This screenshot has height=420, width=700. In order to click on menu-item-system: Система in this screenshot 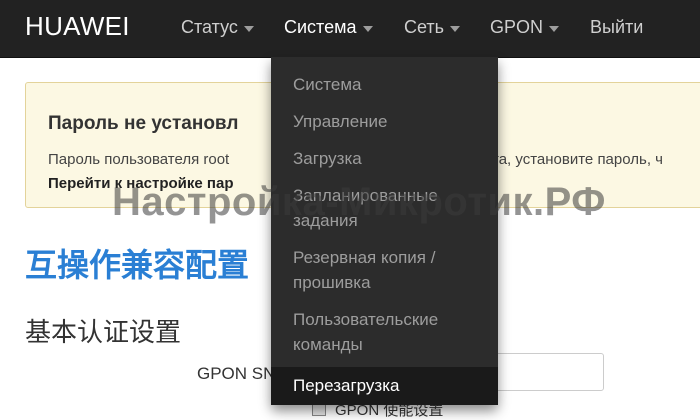, I will do `click(384, 84)`.